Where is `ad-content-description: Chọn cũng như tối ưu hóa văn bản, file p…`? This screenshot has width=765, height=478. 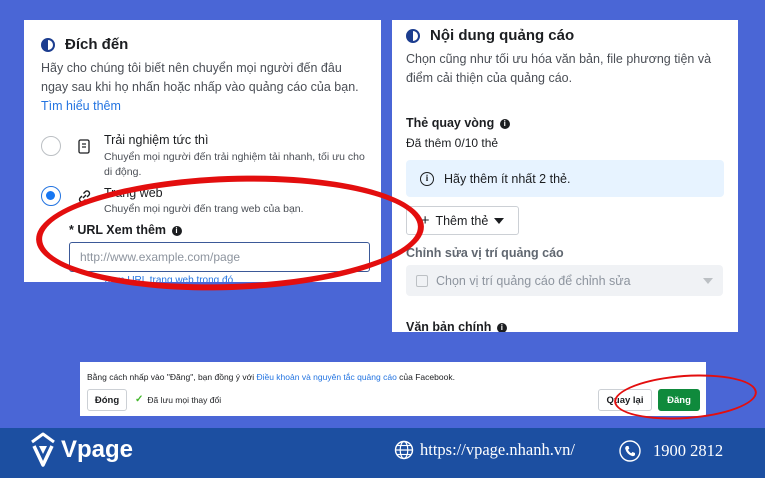 ad-content-description: Chọn cũng như tối ưu hóa văn bản, file p… is located at coordinates (559, 68).